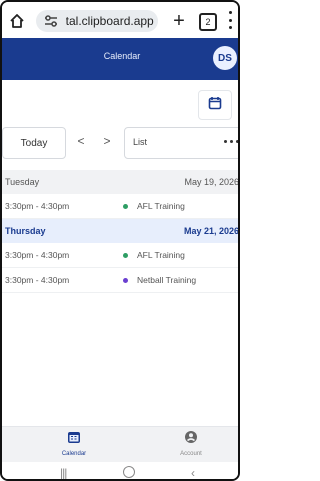  Describe the element at coordinates (191, 439) in the screenshot. I see `account-icon` at that location.